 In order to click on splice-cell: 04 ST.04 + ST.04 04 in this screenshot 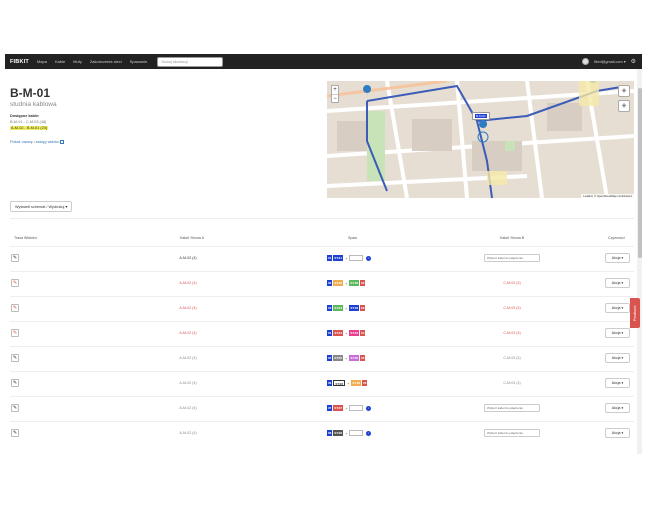, I will do `click(357, 333)`.